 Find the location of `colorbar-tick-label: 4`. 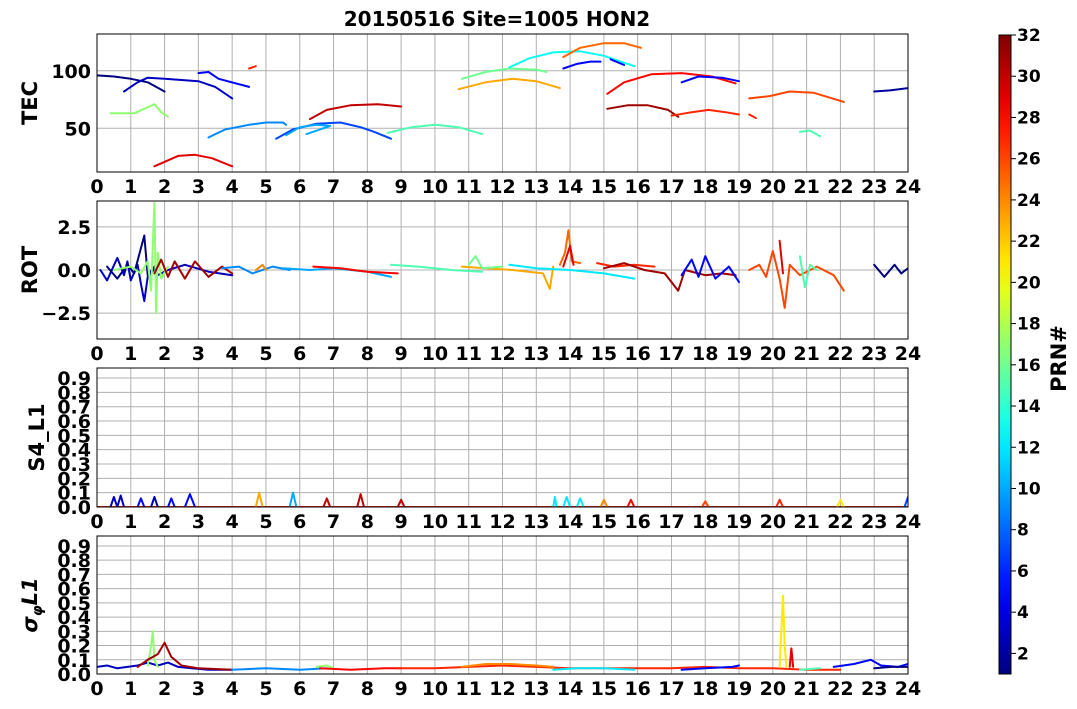

colorbar-tick-label: 4 is located at coordinates (1023, 613).